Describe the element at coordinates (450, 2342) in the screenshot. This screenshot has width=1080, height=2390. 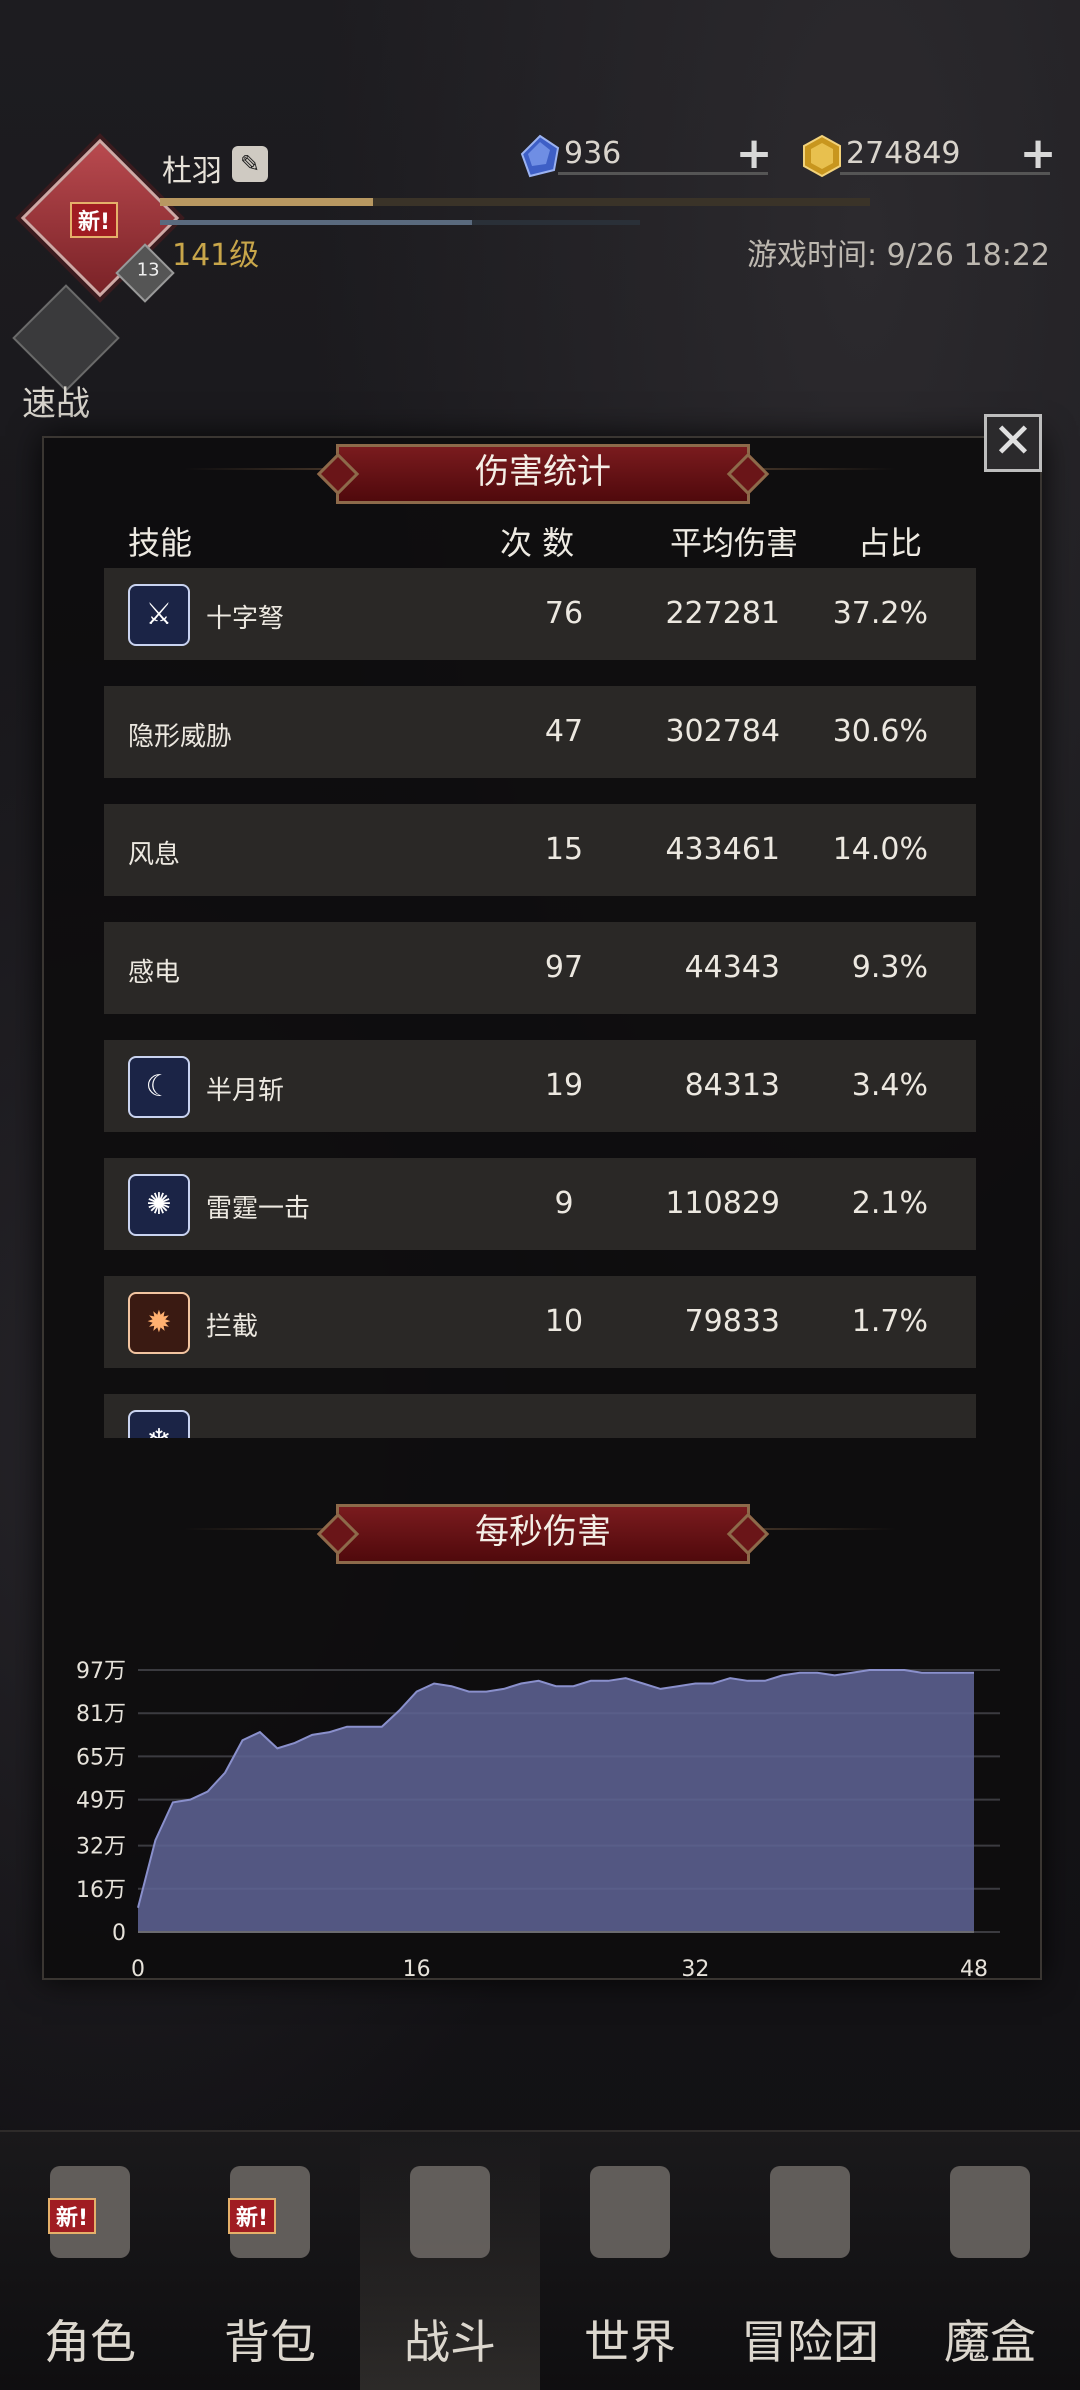
I see `nav-label: 战斗` at that location.